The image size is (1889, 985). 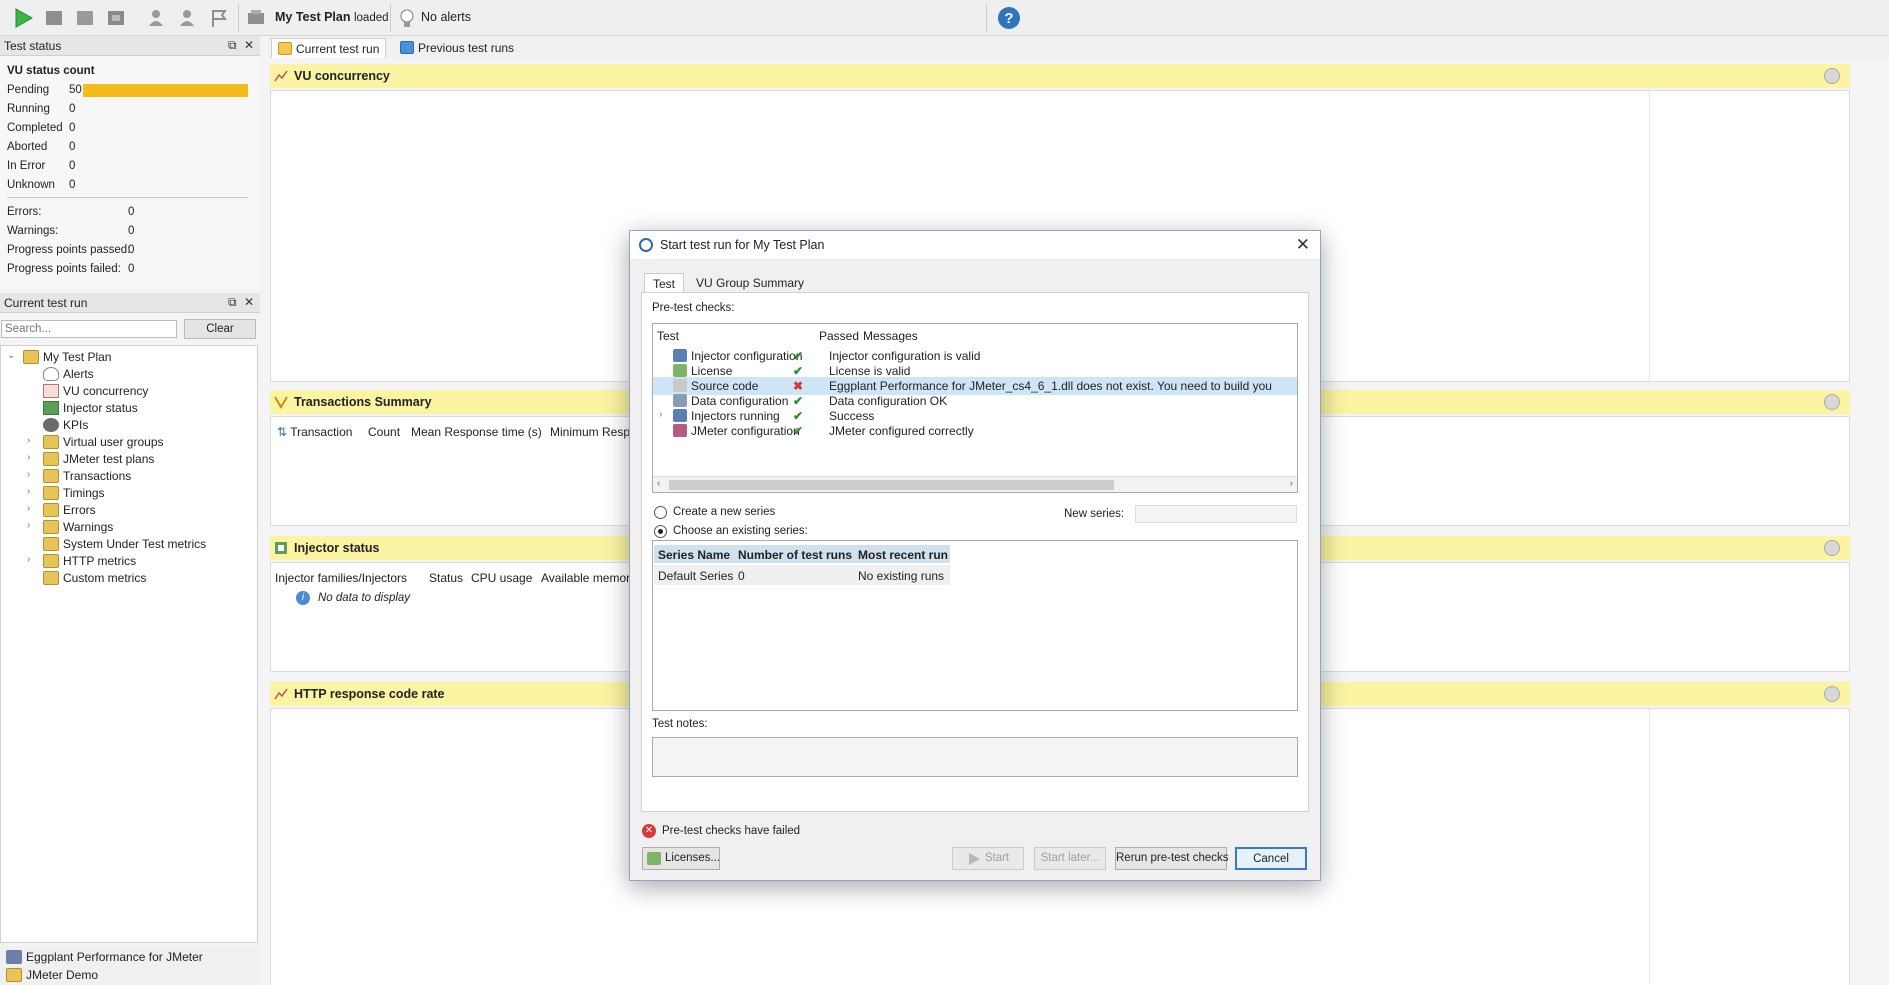 I want to click on new-series-label: New series:, so click(x=1094, y=514).